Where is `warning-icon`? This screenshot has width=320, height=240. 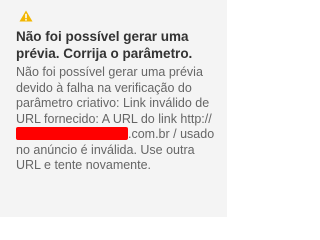 warning-icon is located at coordinates (26, 16).